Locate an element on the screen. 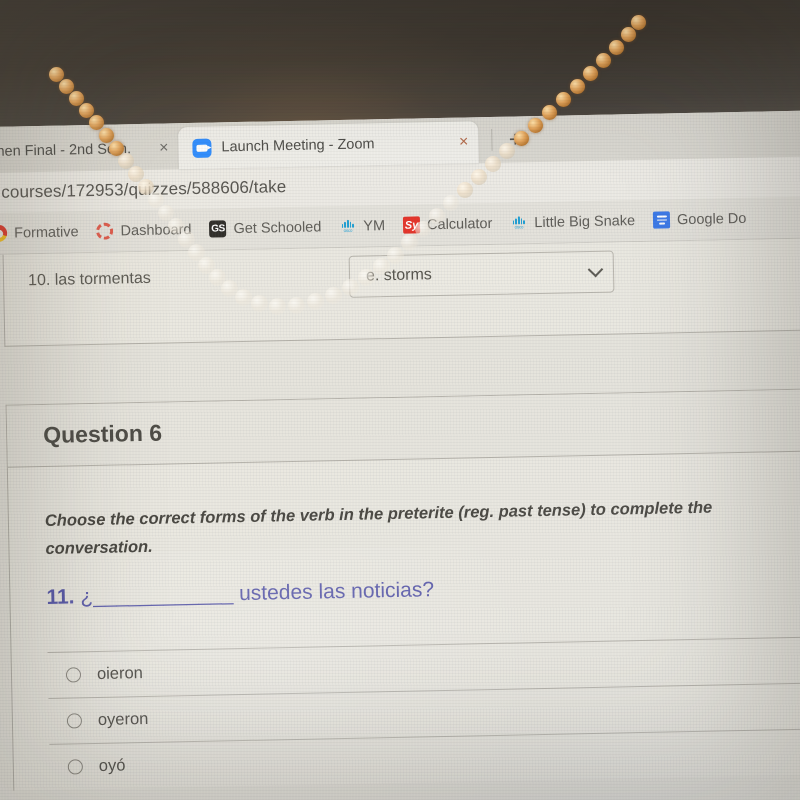  matching-item-10: 10. las tormentas is located at coordinates (77, 271).